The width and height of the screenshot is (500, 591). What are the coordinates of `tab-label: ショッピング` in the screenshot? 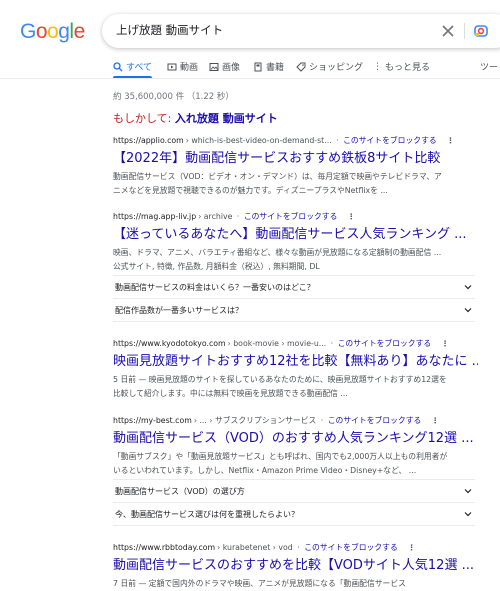 It's located at (336, 68).